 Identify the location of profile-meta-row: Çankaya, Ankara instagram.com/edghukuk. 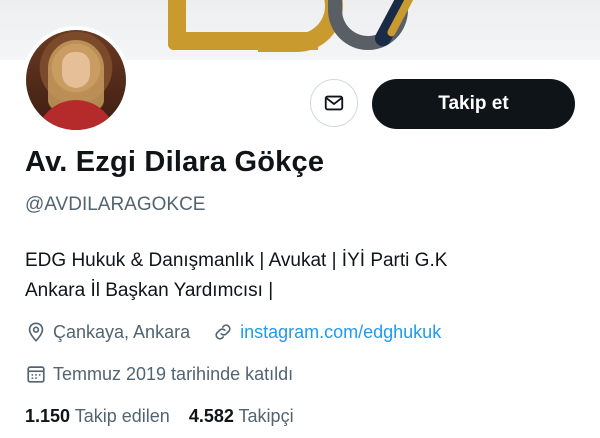
(233, 332).